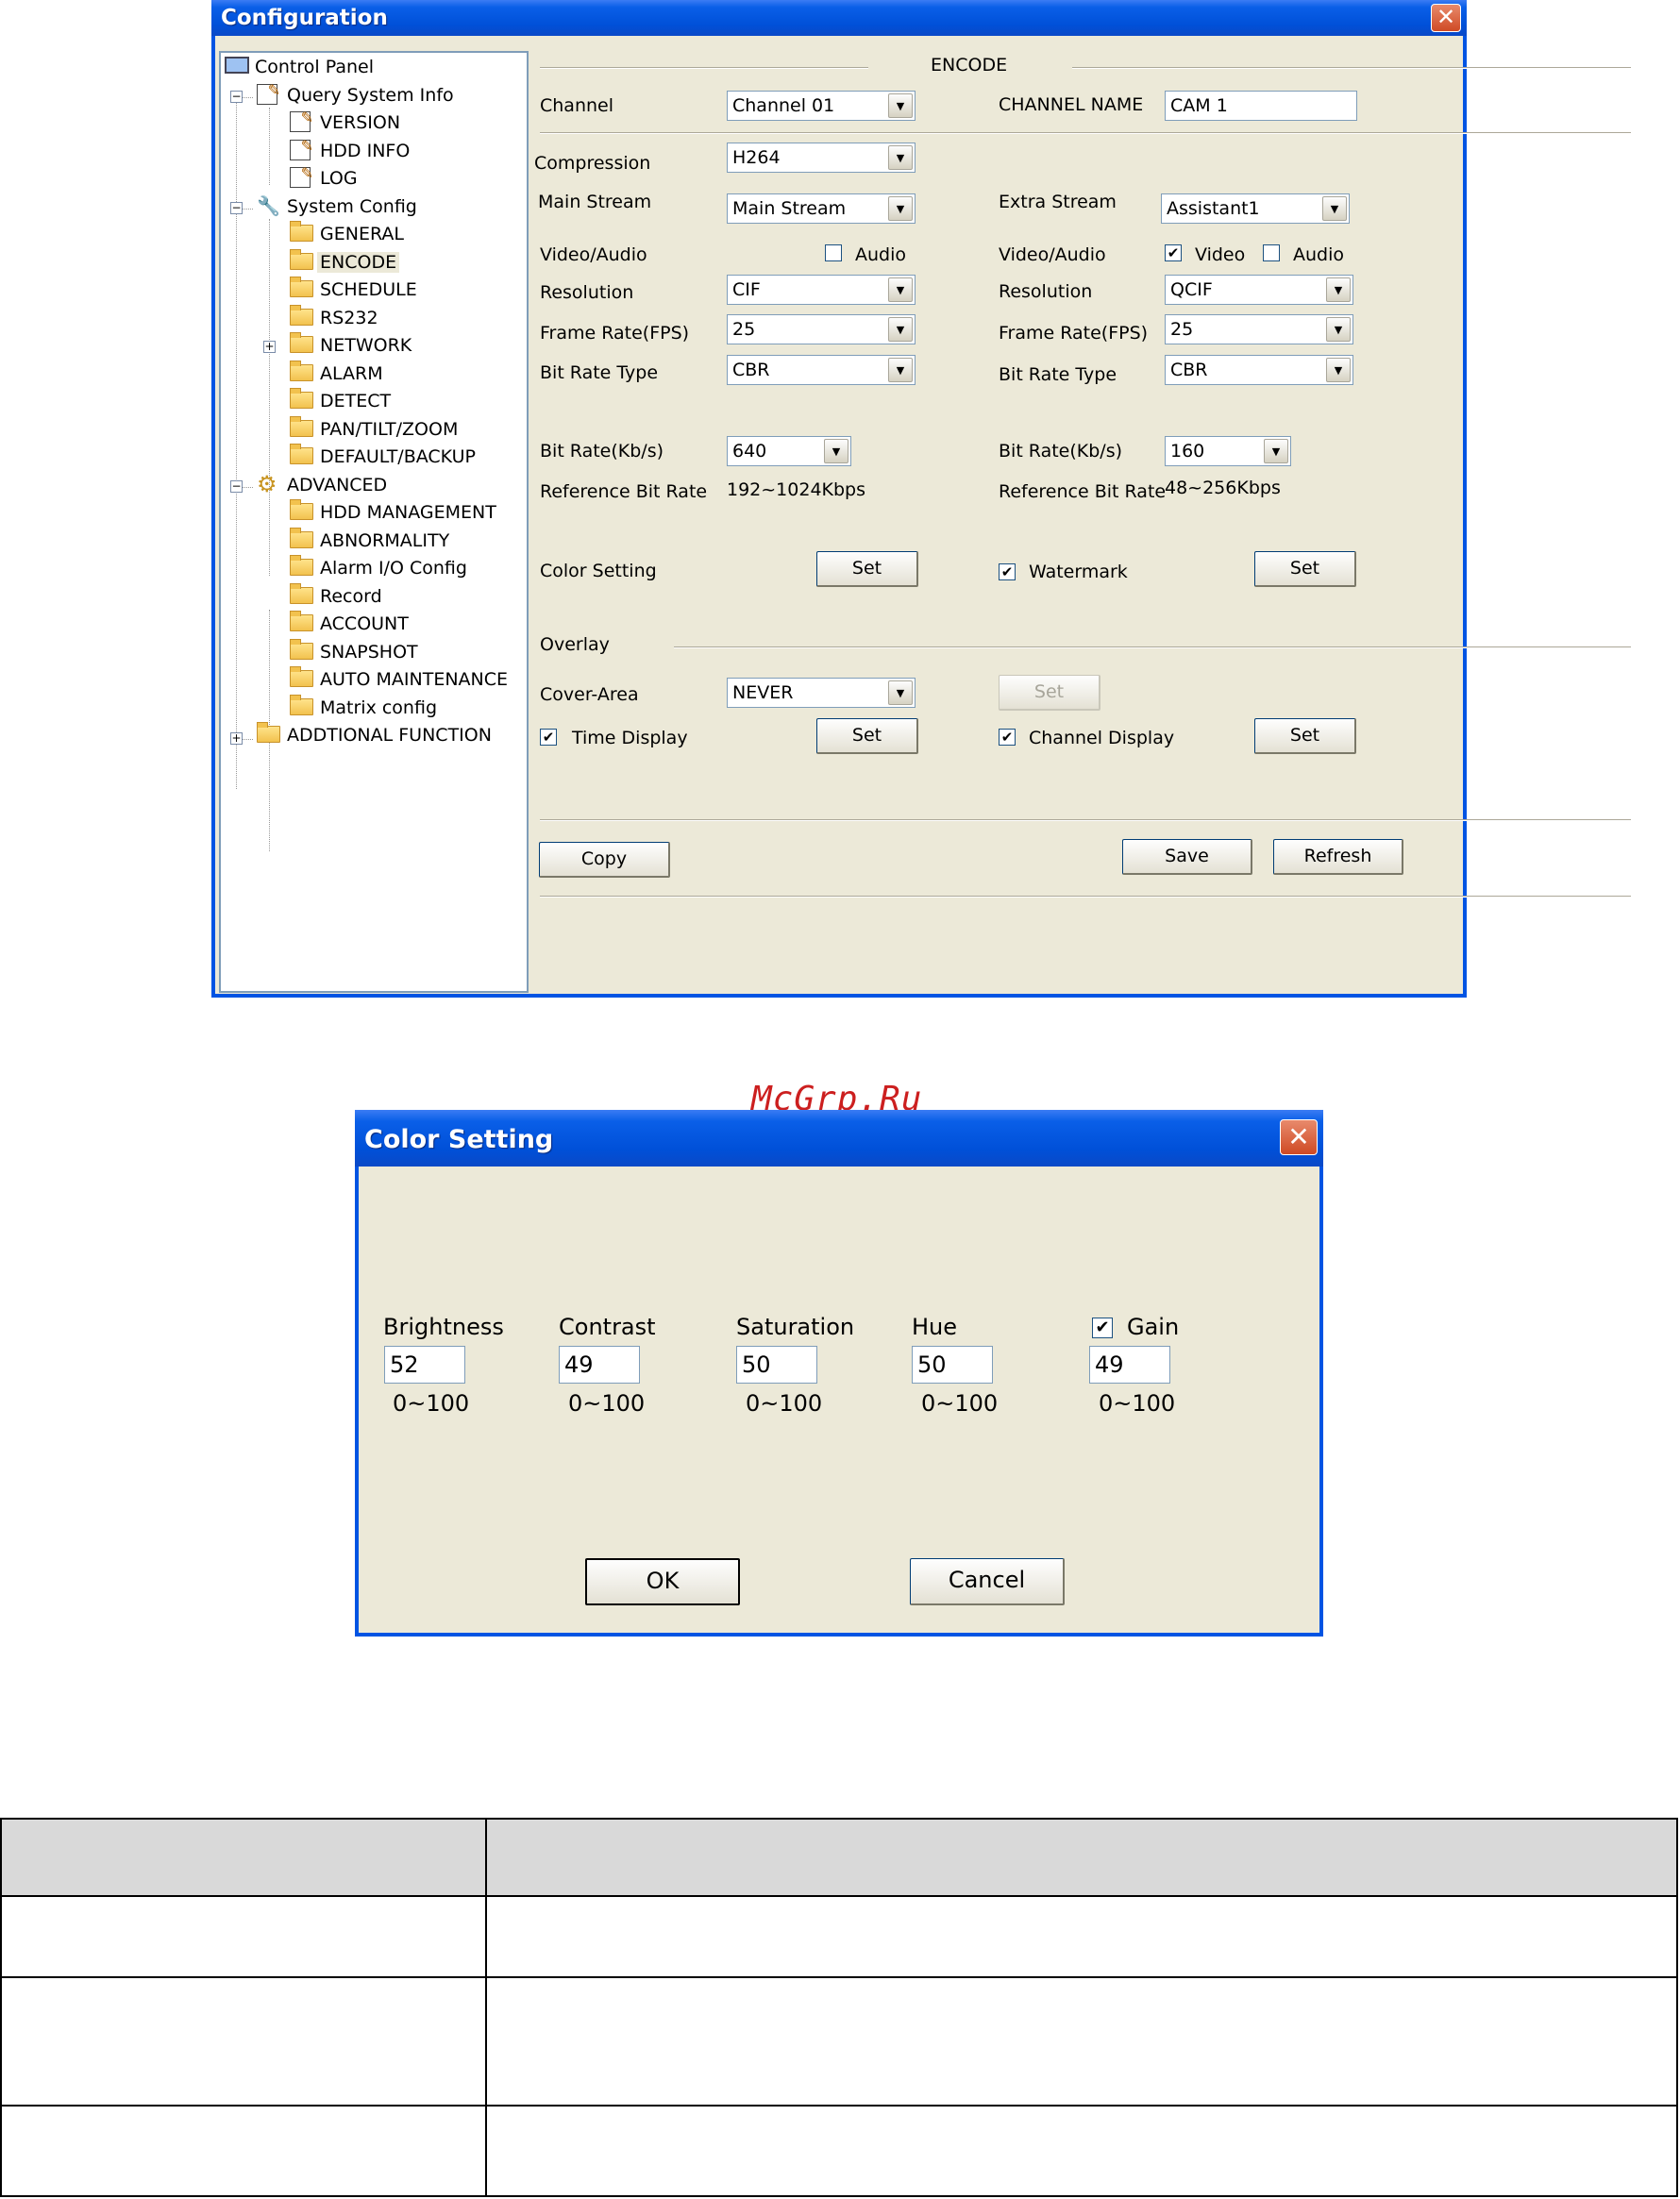 The height and width of the screenshot is (2199, 1680). I want to click on main-bitrate-select: 640 ▼, so click(789, 451).